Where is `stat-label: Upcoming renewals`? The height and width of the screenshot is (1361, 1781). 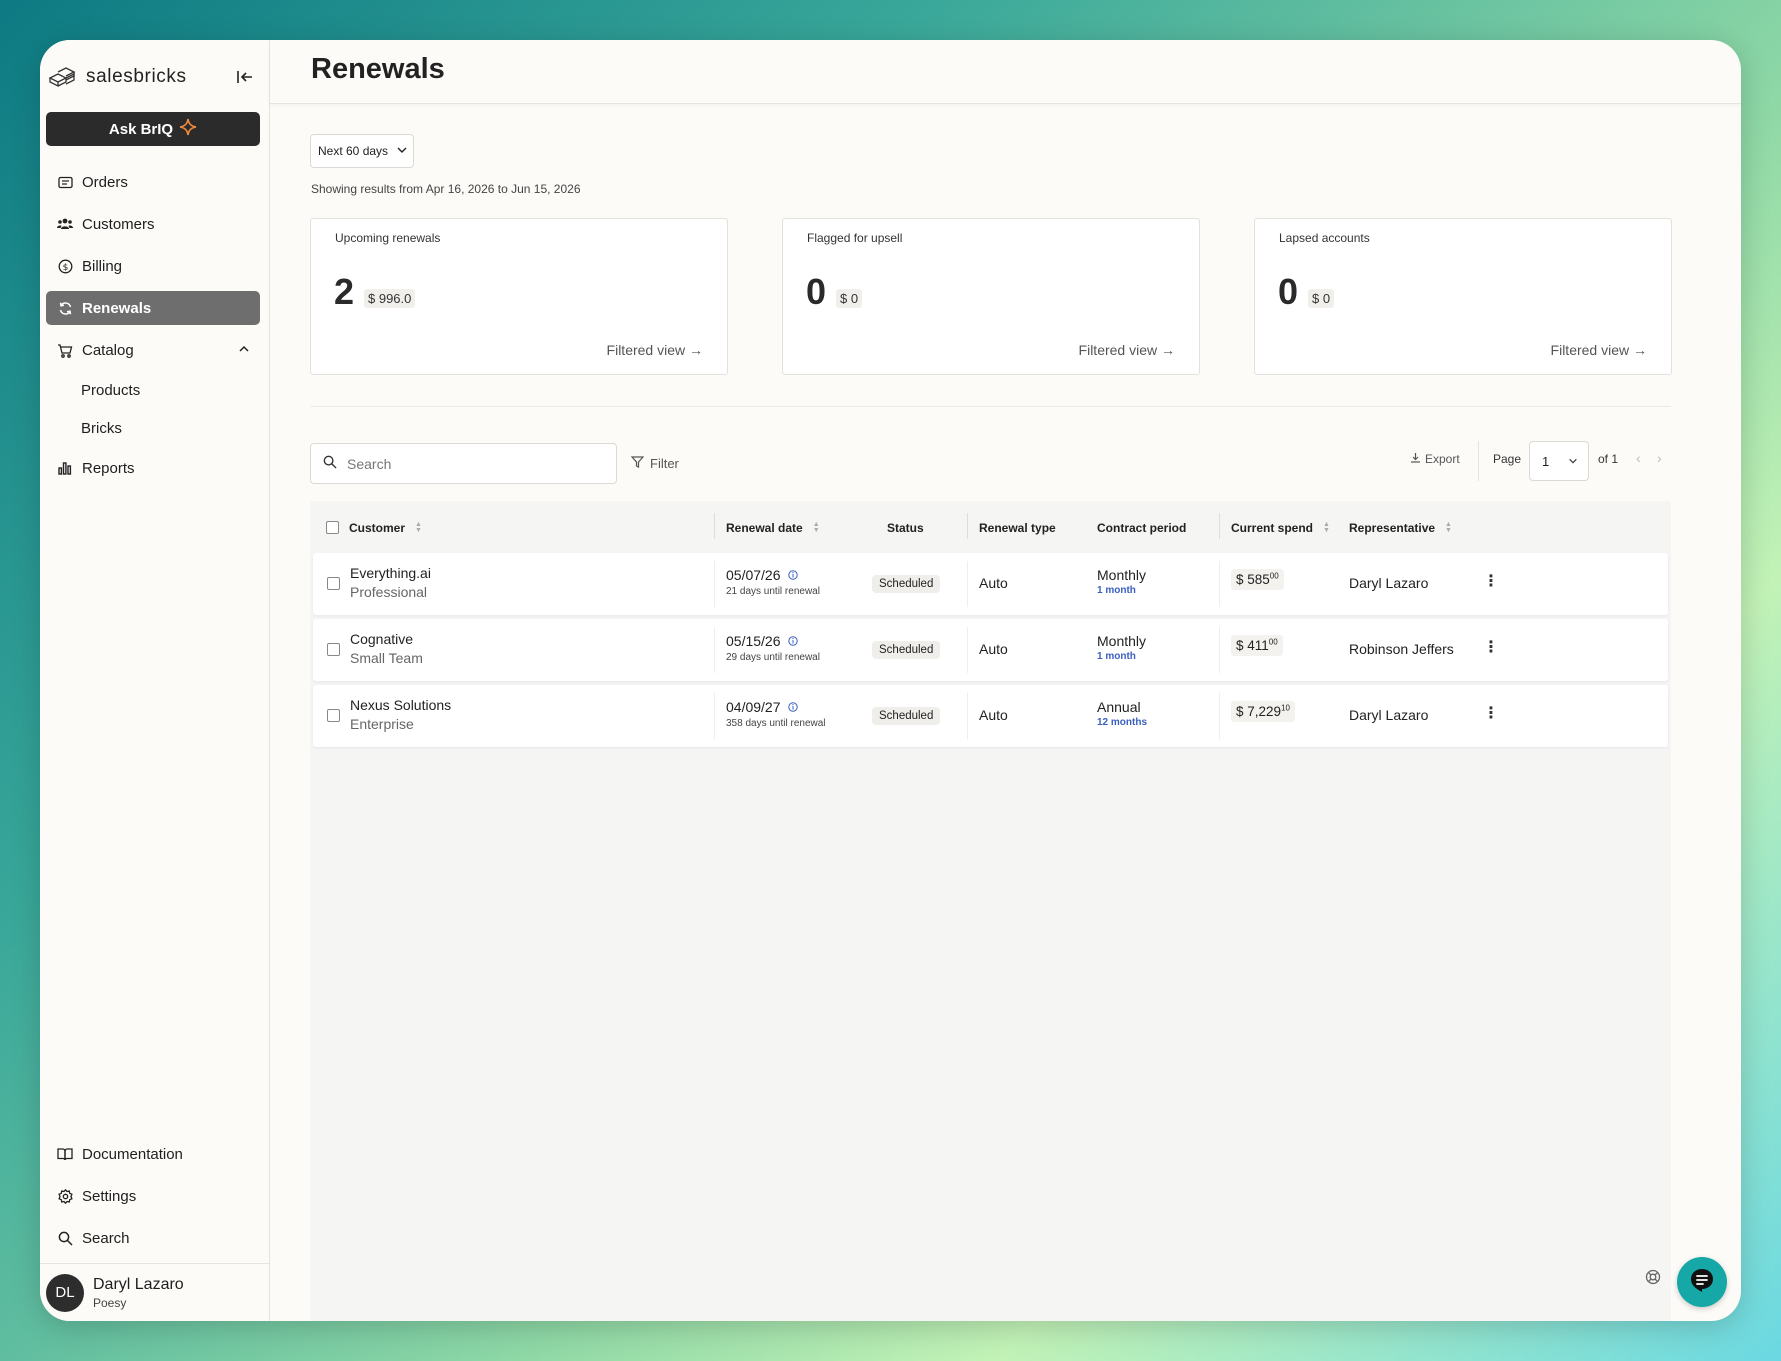
stat-label: Upcoming renewals is located at coordinates (388, 238).